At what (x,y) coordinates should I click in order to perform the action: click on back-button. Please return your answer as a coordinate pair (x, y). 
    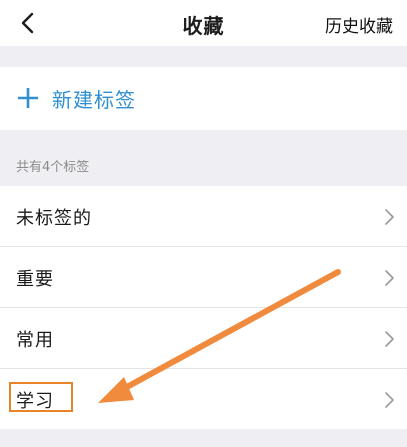
    Looking at the image, I should click on (29, 23).